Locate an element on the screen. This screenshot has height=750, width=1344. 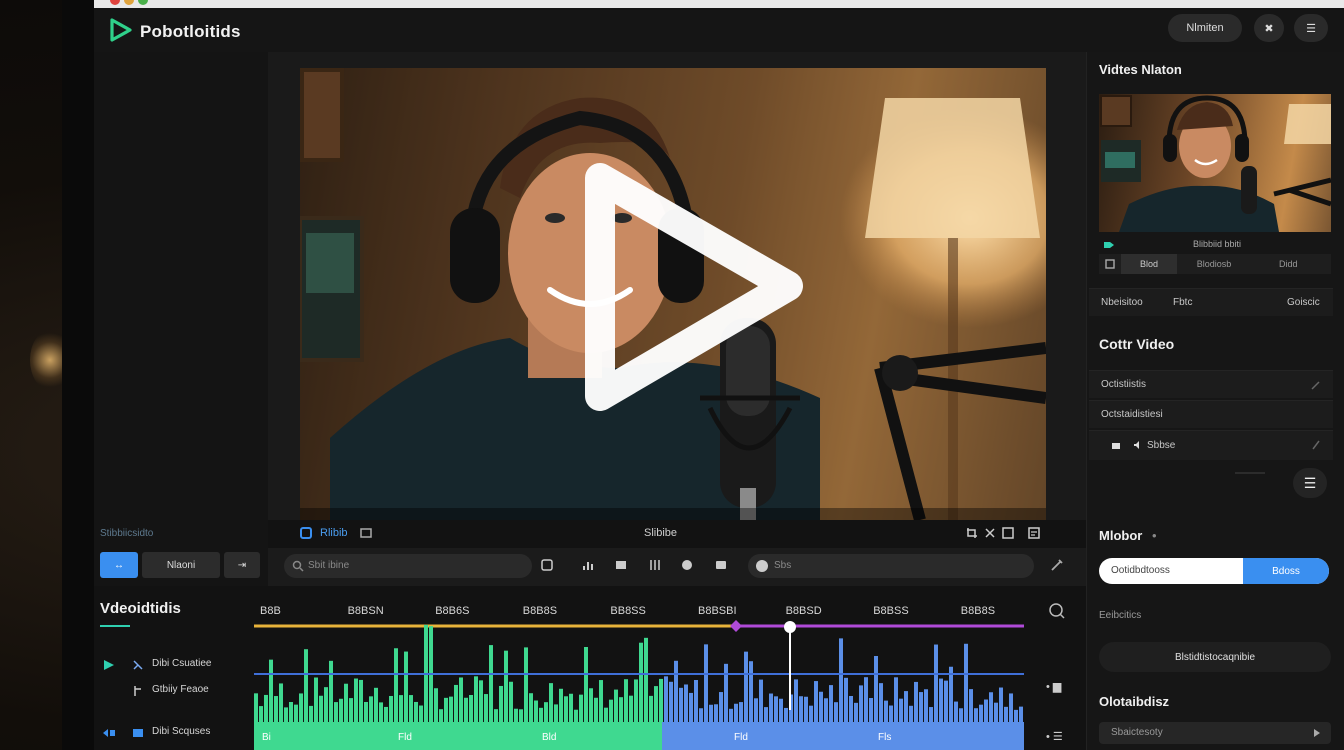
green-clip-band is located at coordinates (458, 736).